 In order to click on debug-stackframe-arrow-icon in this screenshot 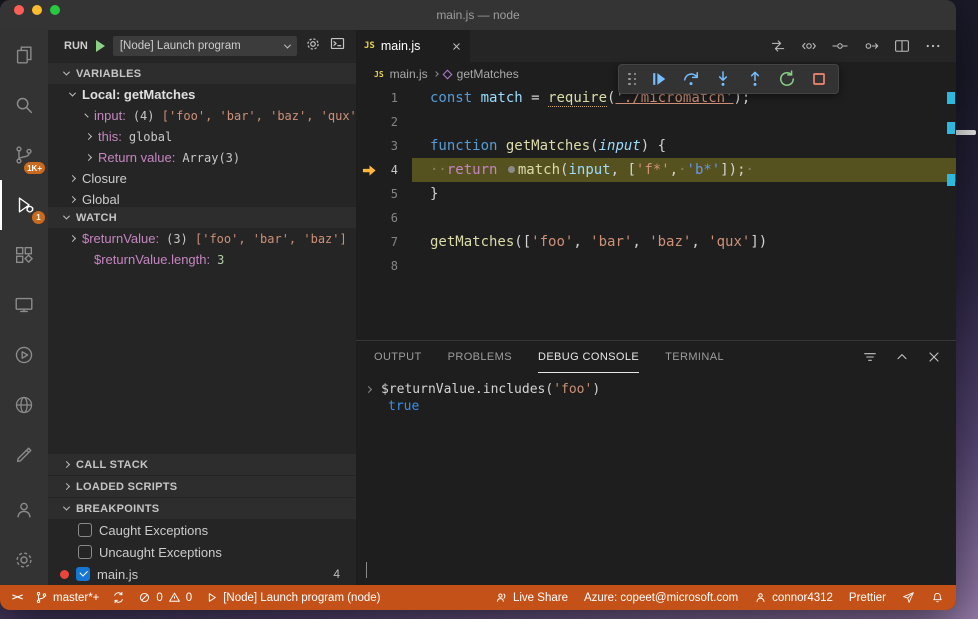, I will do `click(369, 170)`.